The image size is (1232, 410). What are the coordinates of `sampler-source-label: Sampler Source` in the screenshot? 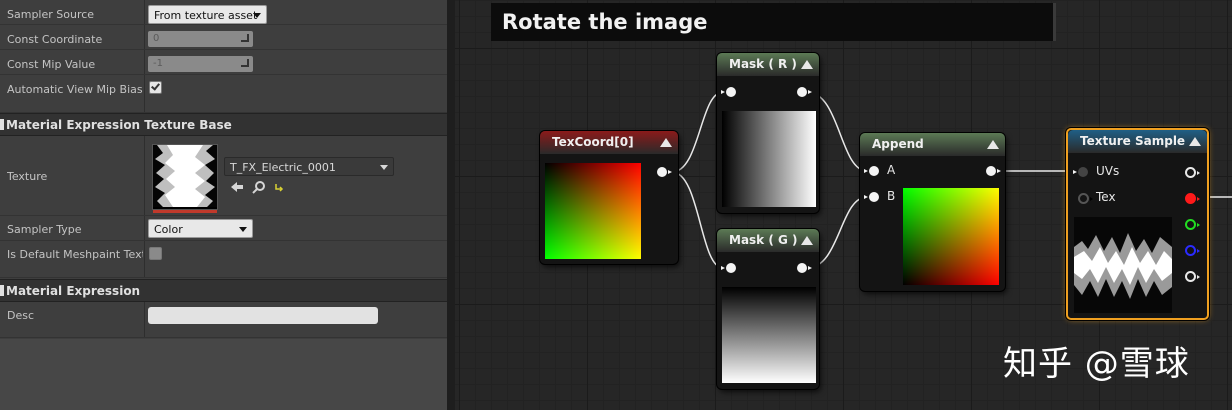 It's located at (51, 14).